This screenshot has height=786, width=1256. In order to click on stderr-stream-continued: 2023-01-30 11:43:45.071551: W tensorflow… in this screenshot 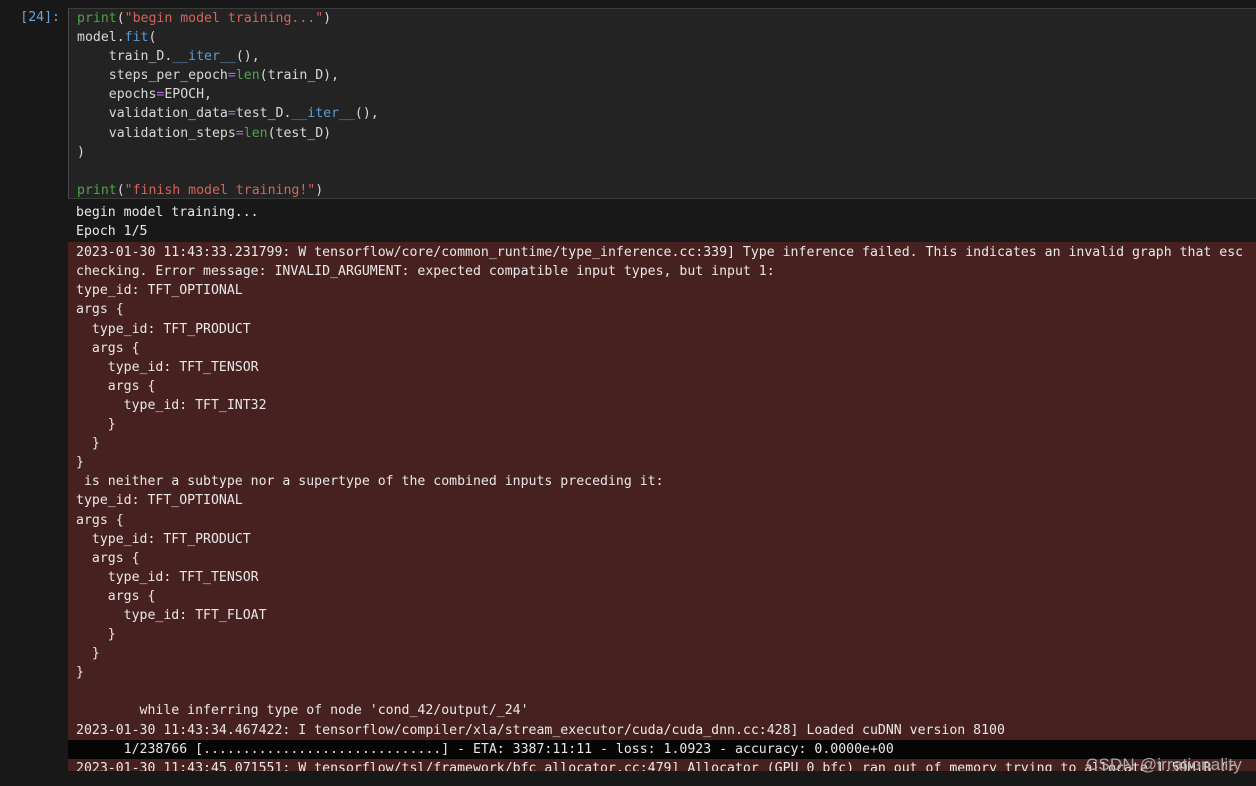, I will do `click(662, 764)`.